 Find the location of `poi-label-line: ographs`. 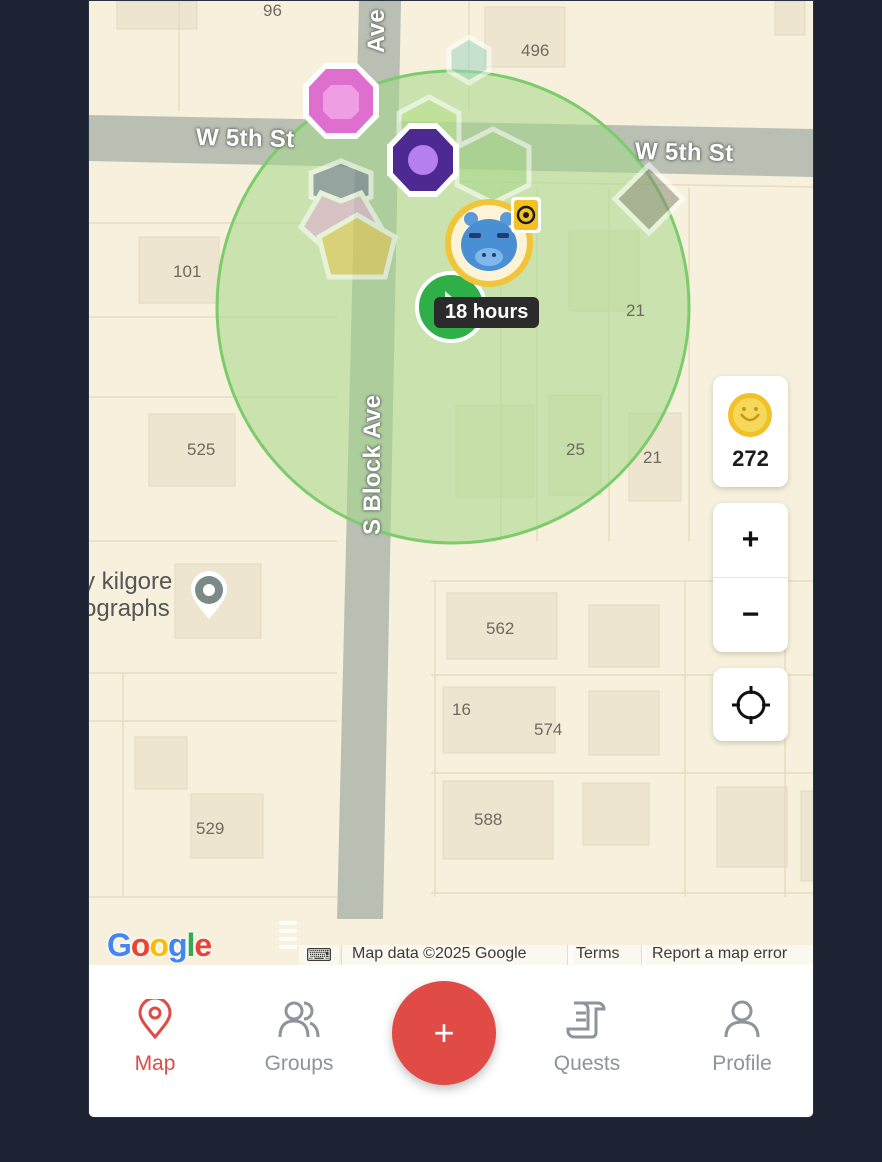

poi-label-line: ographs is located at coordinates (129, 608).